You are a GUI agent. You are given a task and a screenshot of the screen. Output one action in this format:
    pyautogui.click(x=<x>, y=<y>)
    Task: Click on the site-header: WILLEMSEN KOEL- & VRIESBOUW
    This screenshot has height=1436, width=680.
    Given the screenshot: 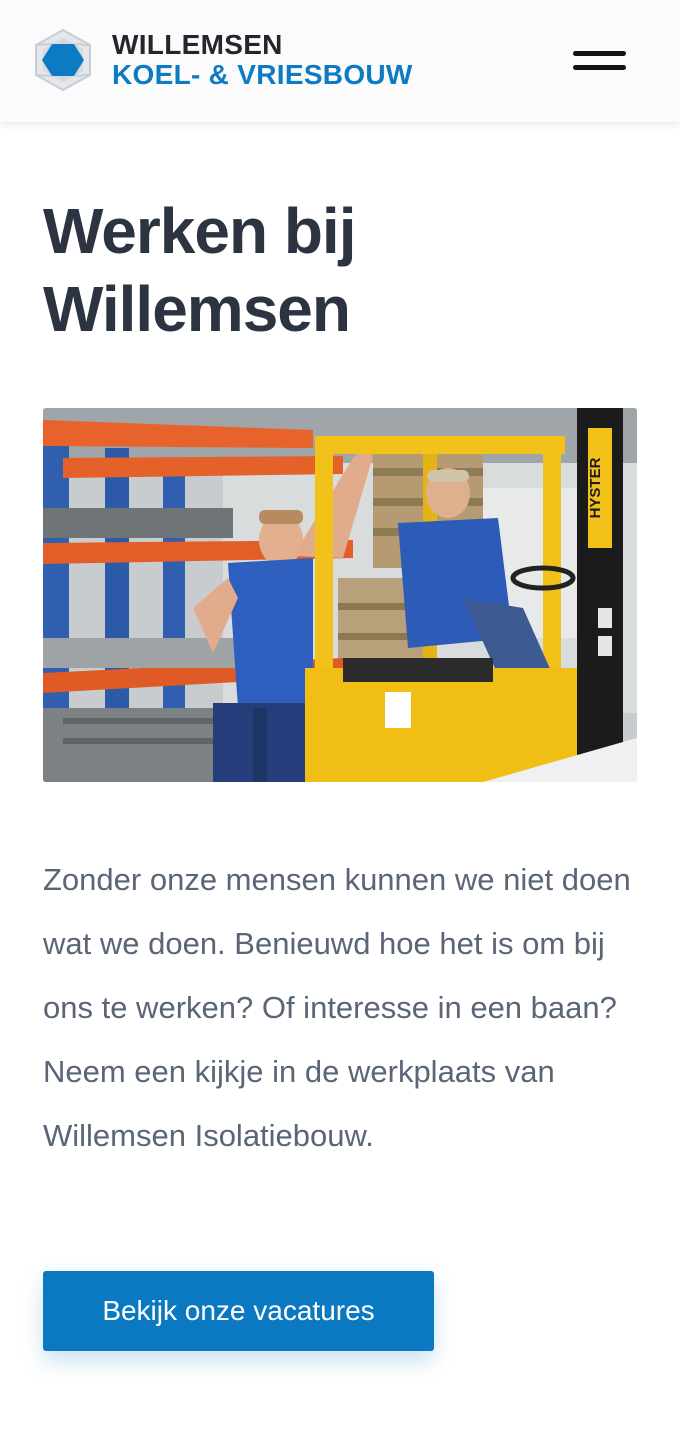 What is the action you would take?
    pyautogui.click(x=340, y=61)
    